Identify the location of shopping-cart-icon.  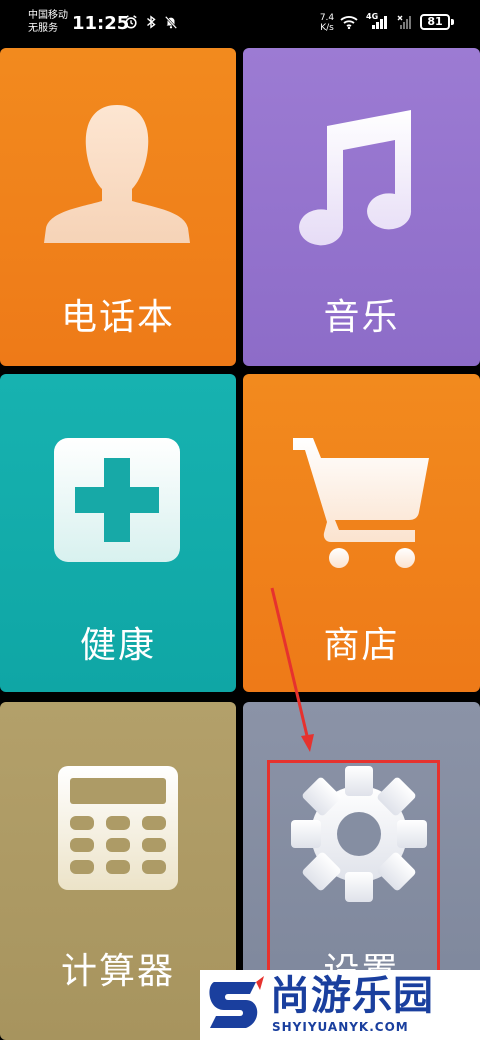
(361, 503).